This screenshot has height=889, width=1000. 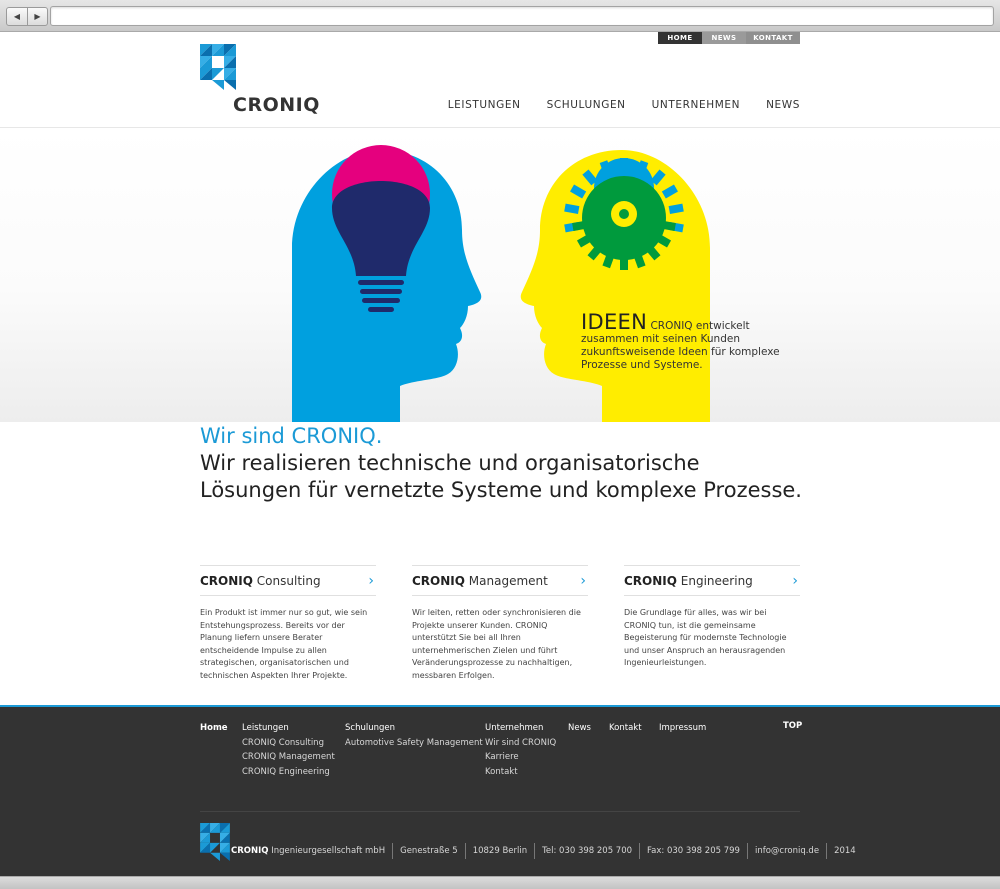 I want to click on footer-fax: Fax: 030 398 205 799, so click(x=693, y=851).